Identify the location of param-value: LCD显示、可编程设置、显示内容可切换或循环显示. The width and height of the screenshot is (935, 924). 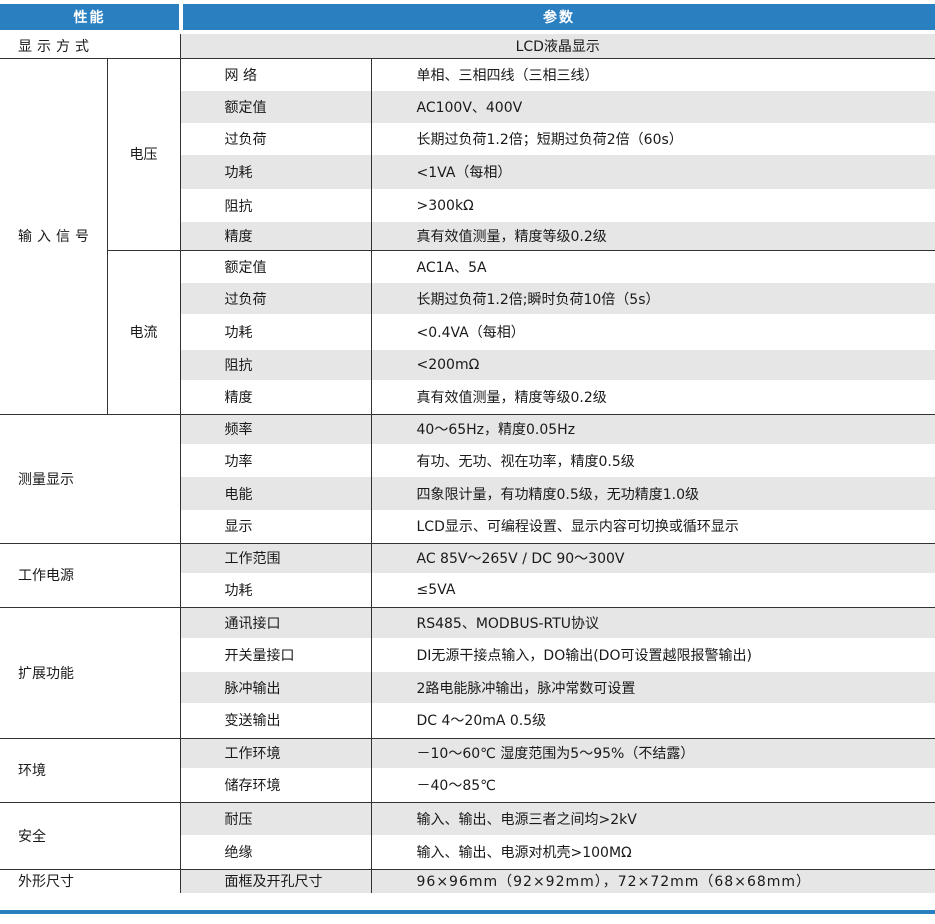
(653, 526).